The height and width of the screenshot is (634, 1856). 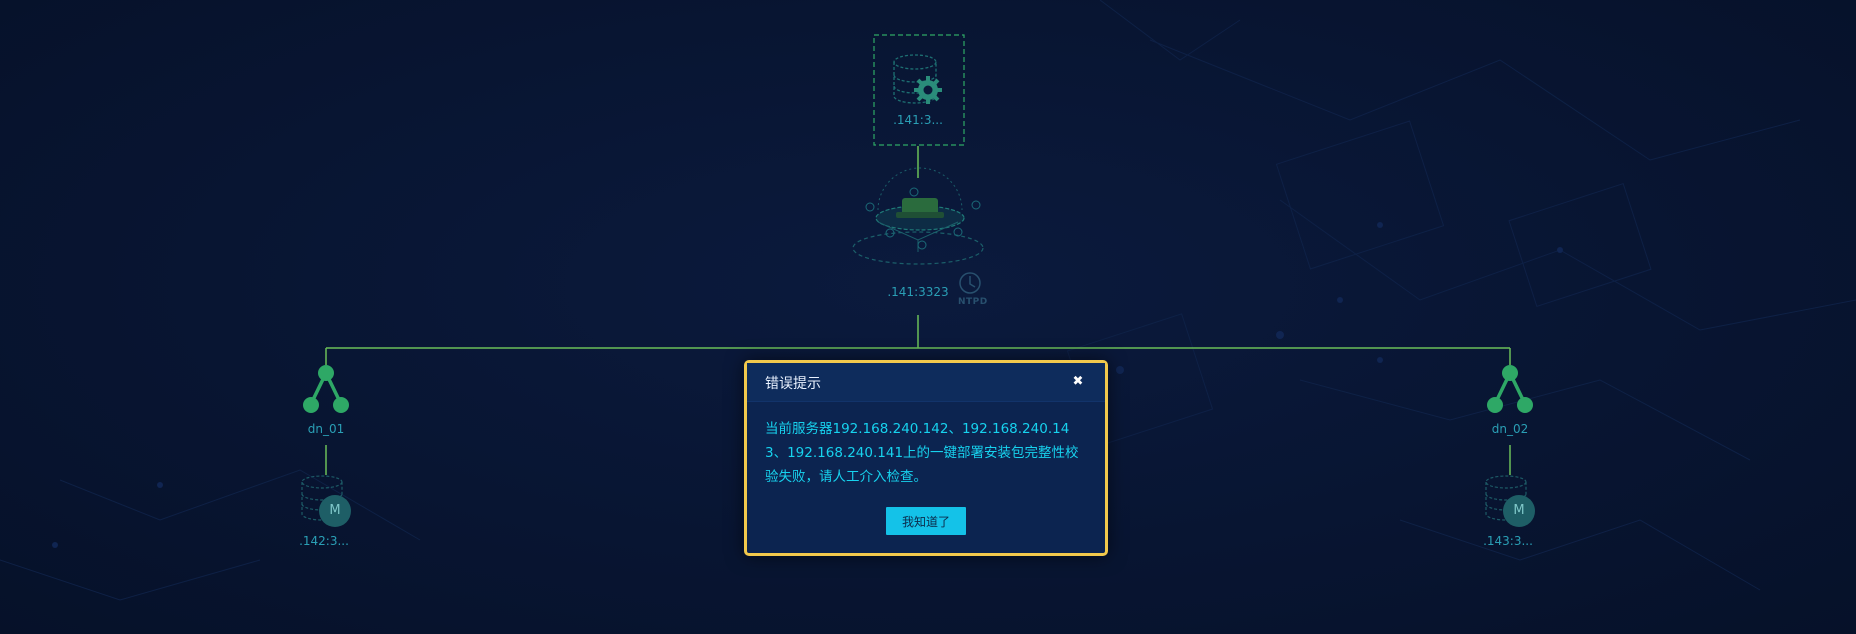 I want to click on group-node-right-icon, so click(x=1510, y=389).